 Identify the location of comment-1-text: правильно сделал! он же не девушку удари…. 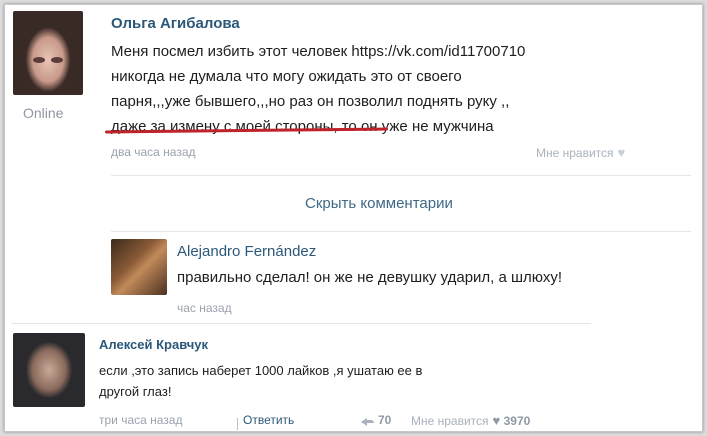
(370, 277).